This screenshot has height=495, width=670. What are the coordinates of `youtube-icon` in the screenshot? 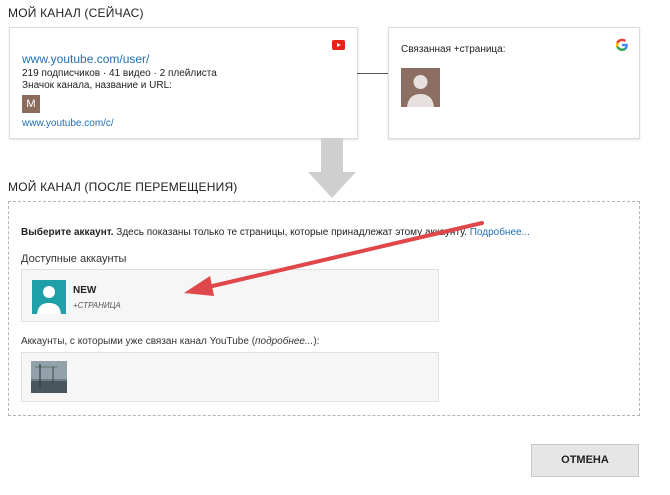 It's located at (338, 45).